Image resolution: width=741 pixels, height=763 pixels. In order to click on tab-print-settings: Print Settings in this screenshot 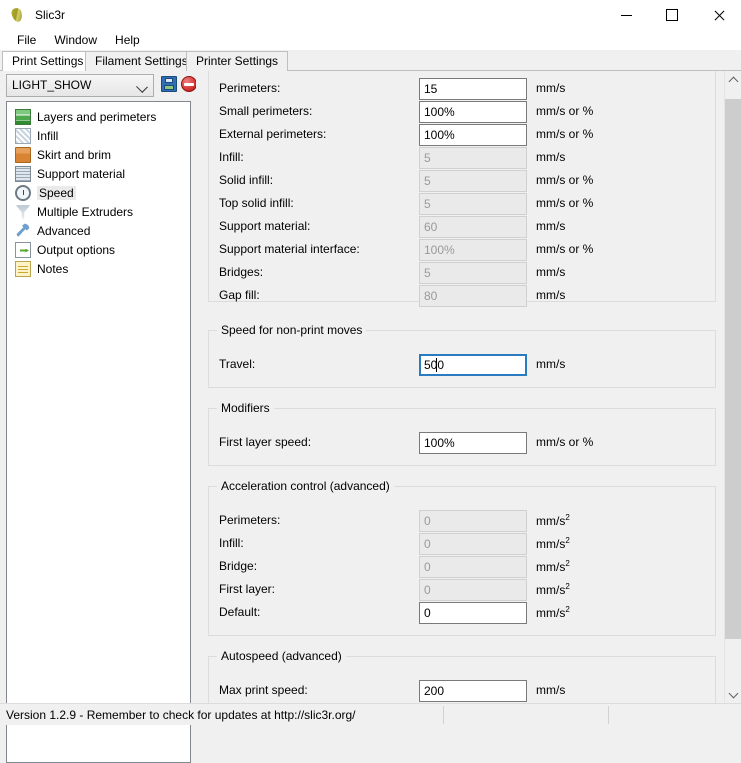, I will do `click(48, 61)`.